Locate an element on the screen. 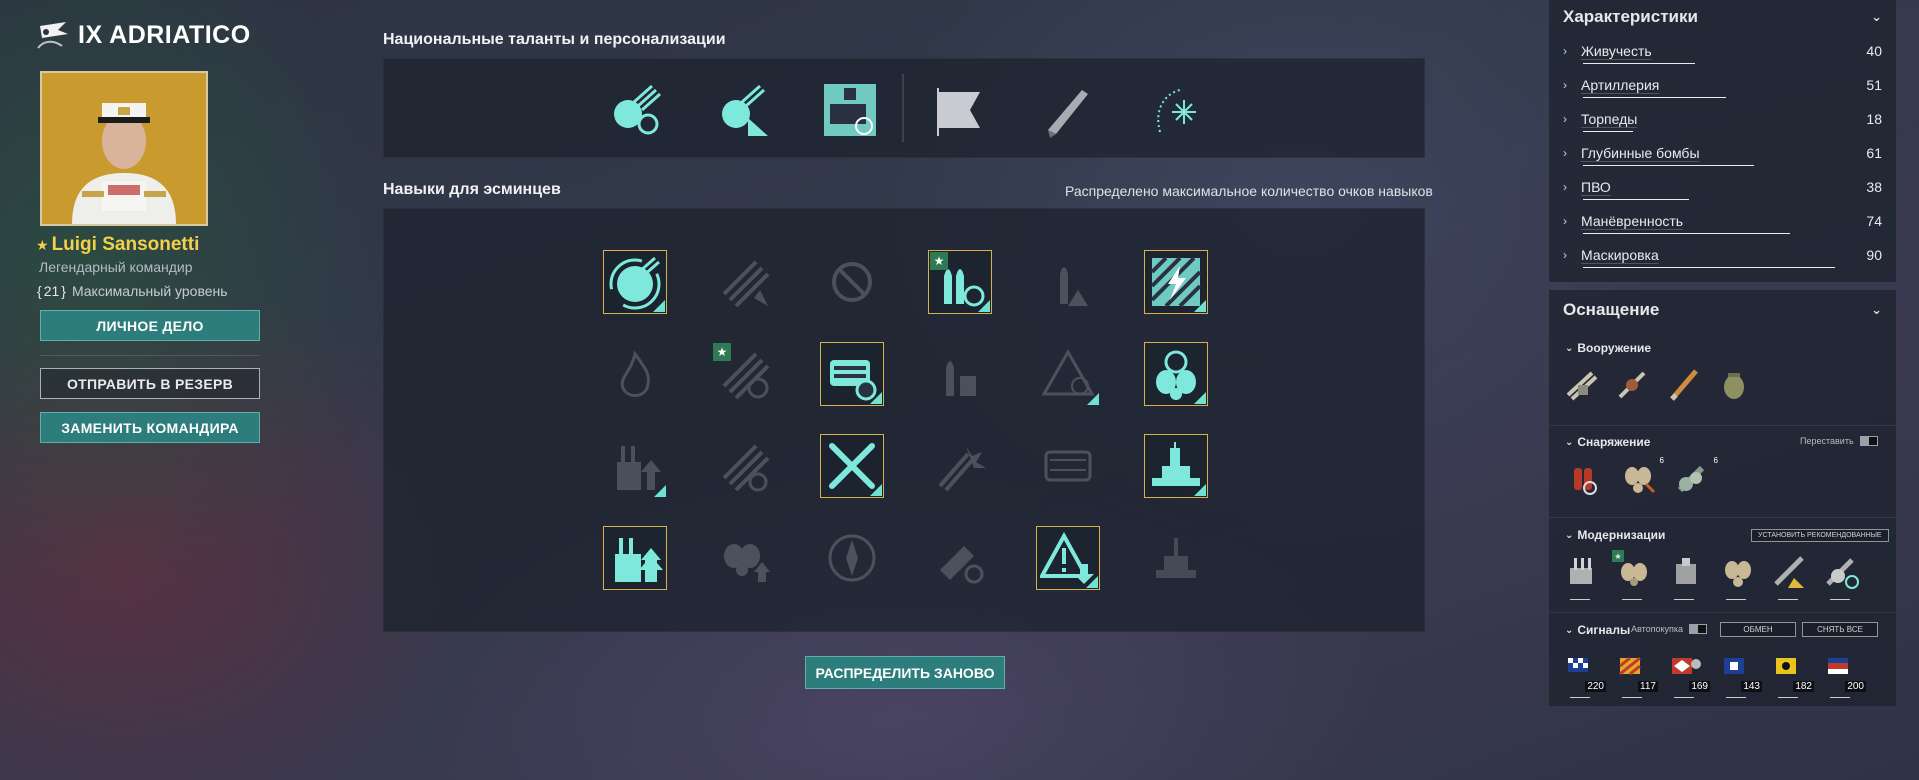  shell-timer-skill-icon is located at coordinates (960, 558).